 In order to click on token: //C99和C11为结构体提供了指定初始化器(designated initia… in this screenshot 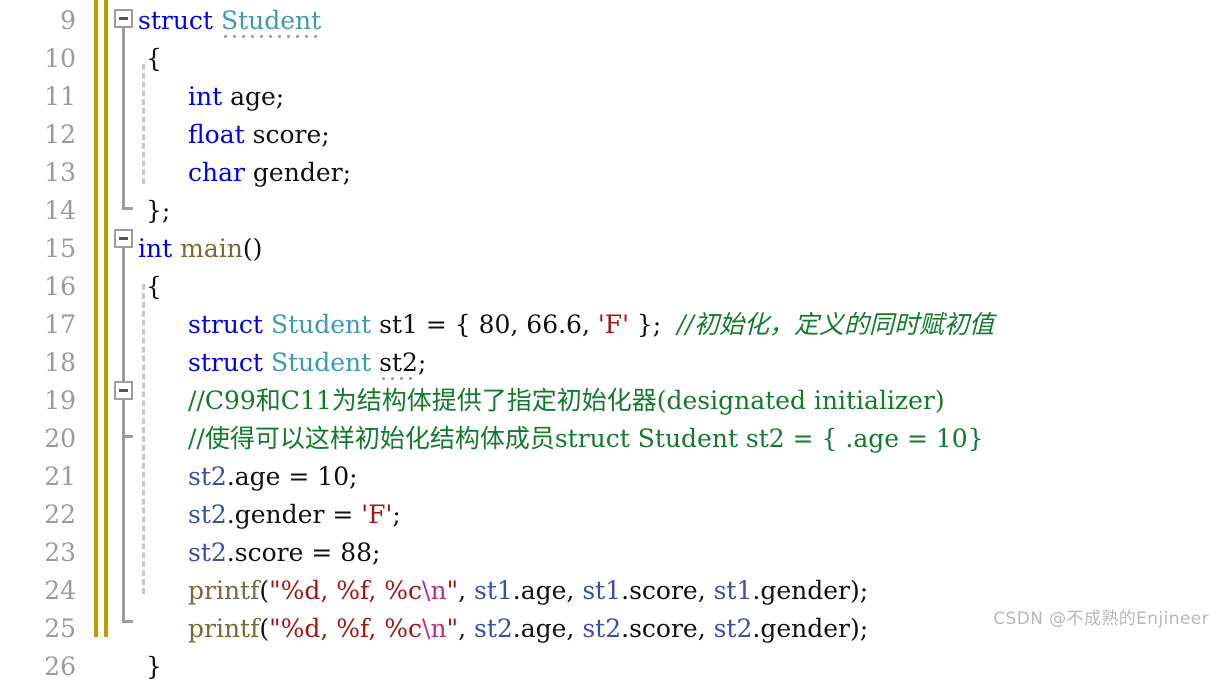, I will do `click(566, 400)`.